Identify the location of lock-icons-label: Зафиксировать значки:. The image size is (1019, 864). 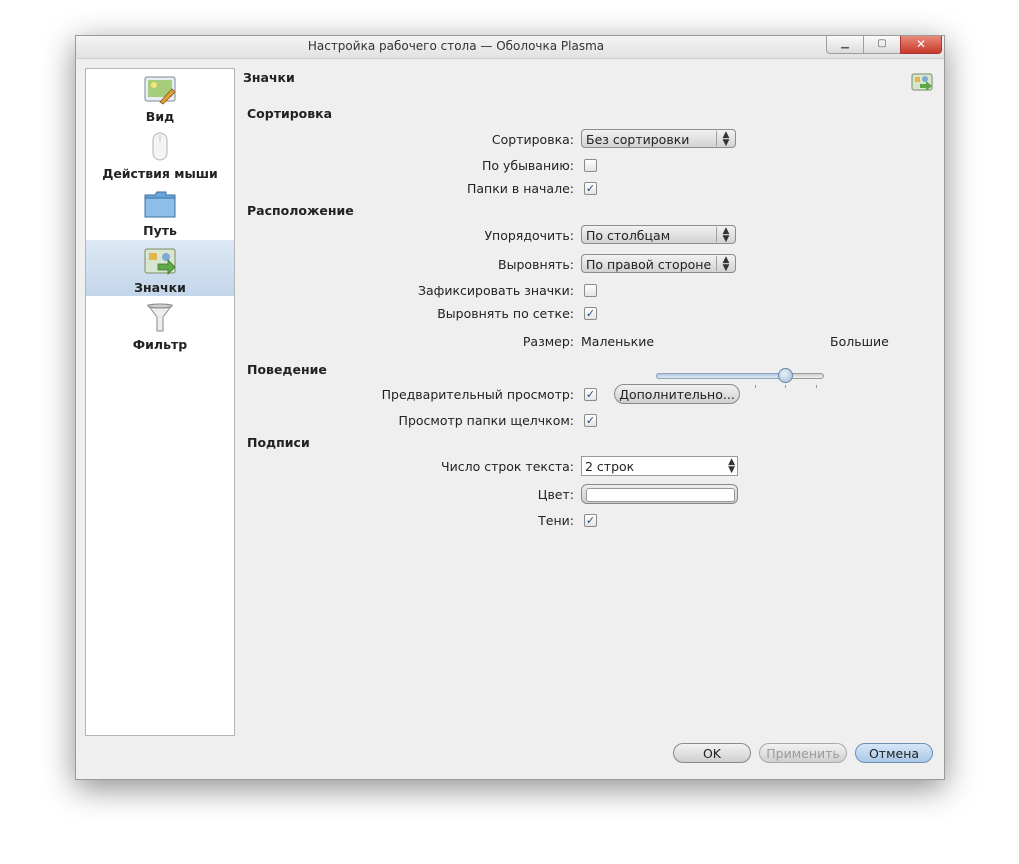
(495, 290).